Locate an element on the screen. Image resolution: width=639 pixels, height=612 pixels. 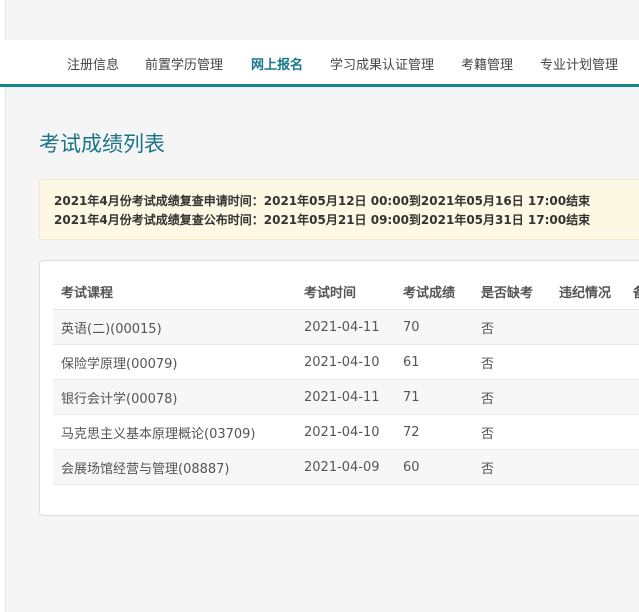
top-navigation: 注册信息 前置学历管理 网上报名 学习成果认证管理 考籍管理 专业计划管理 is located at coordinates (319, 63).